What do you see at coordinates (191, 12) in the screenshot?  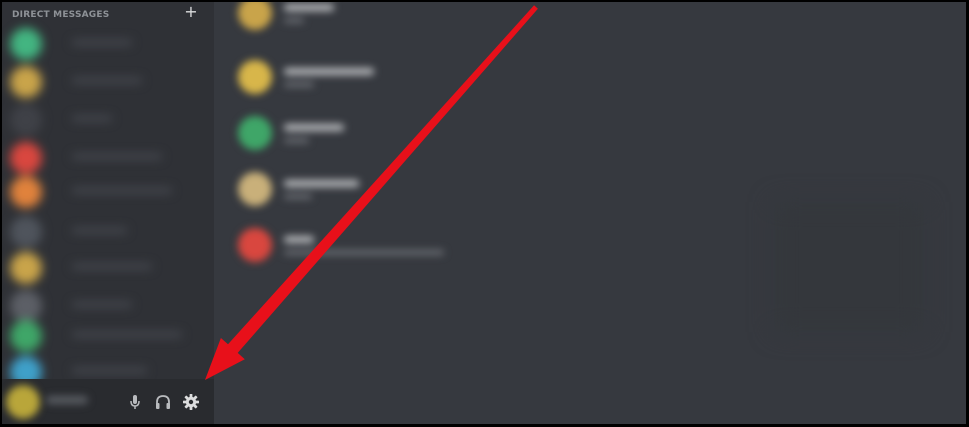 I see `plus-icon: +` at bounding box center [191, 12].